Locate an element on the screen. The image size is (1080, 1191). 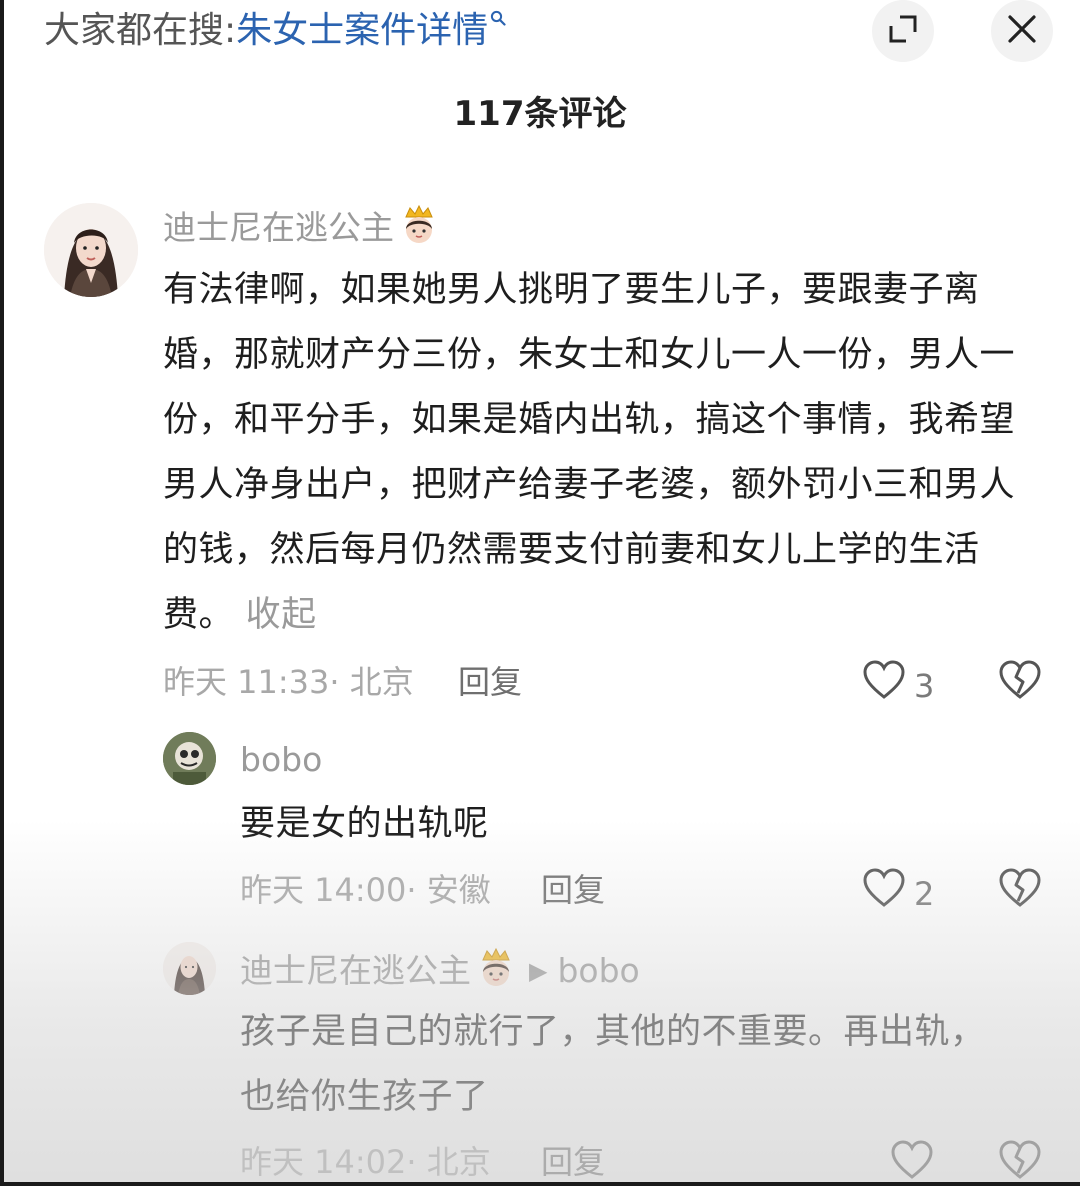
like-count: 2 is located at coordinates (924, 893).